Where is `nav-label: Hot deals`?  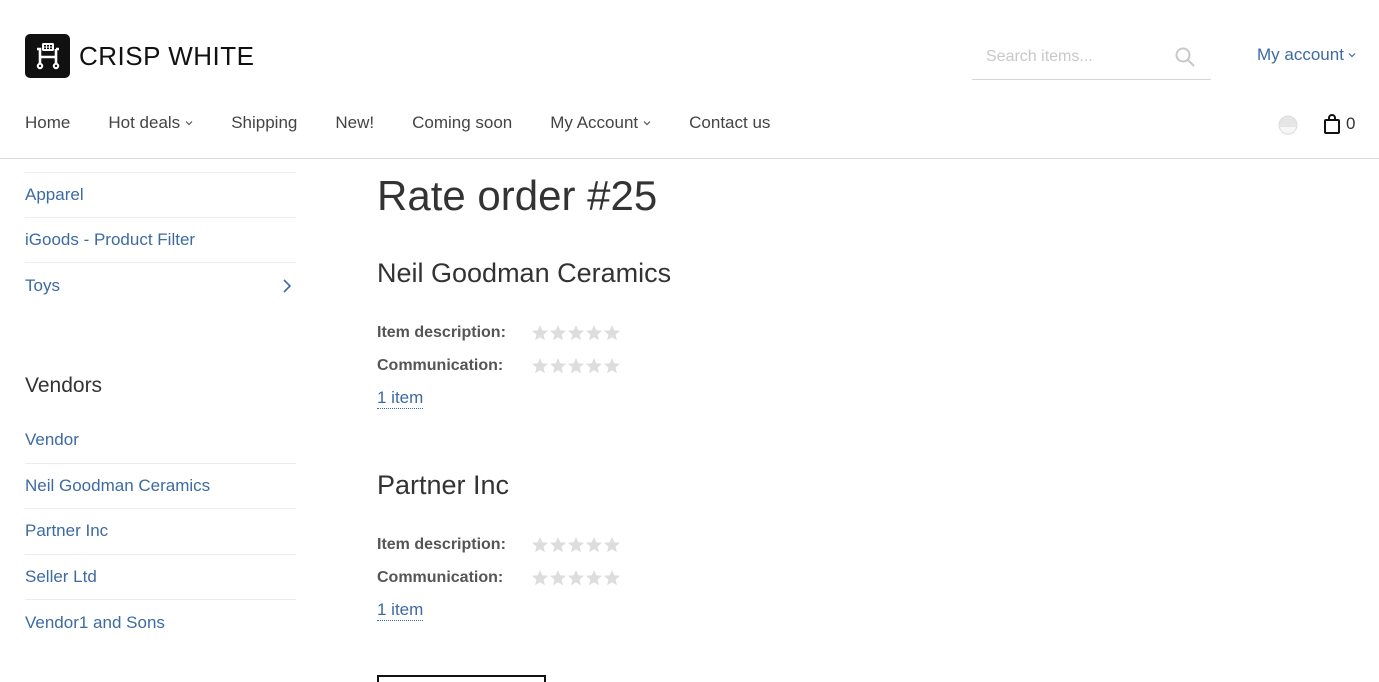
nav-label: Hot deals is located at coordinates (144, 122).